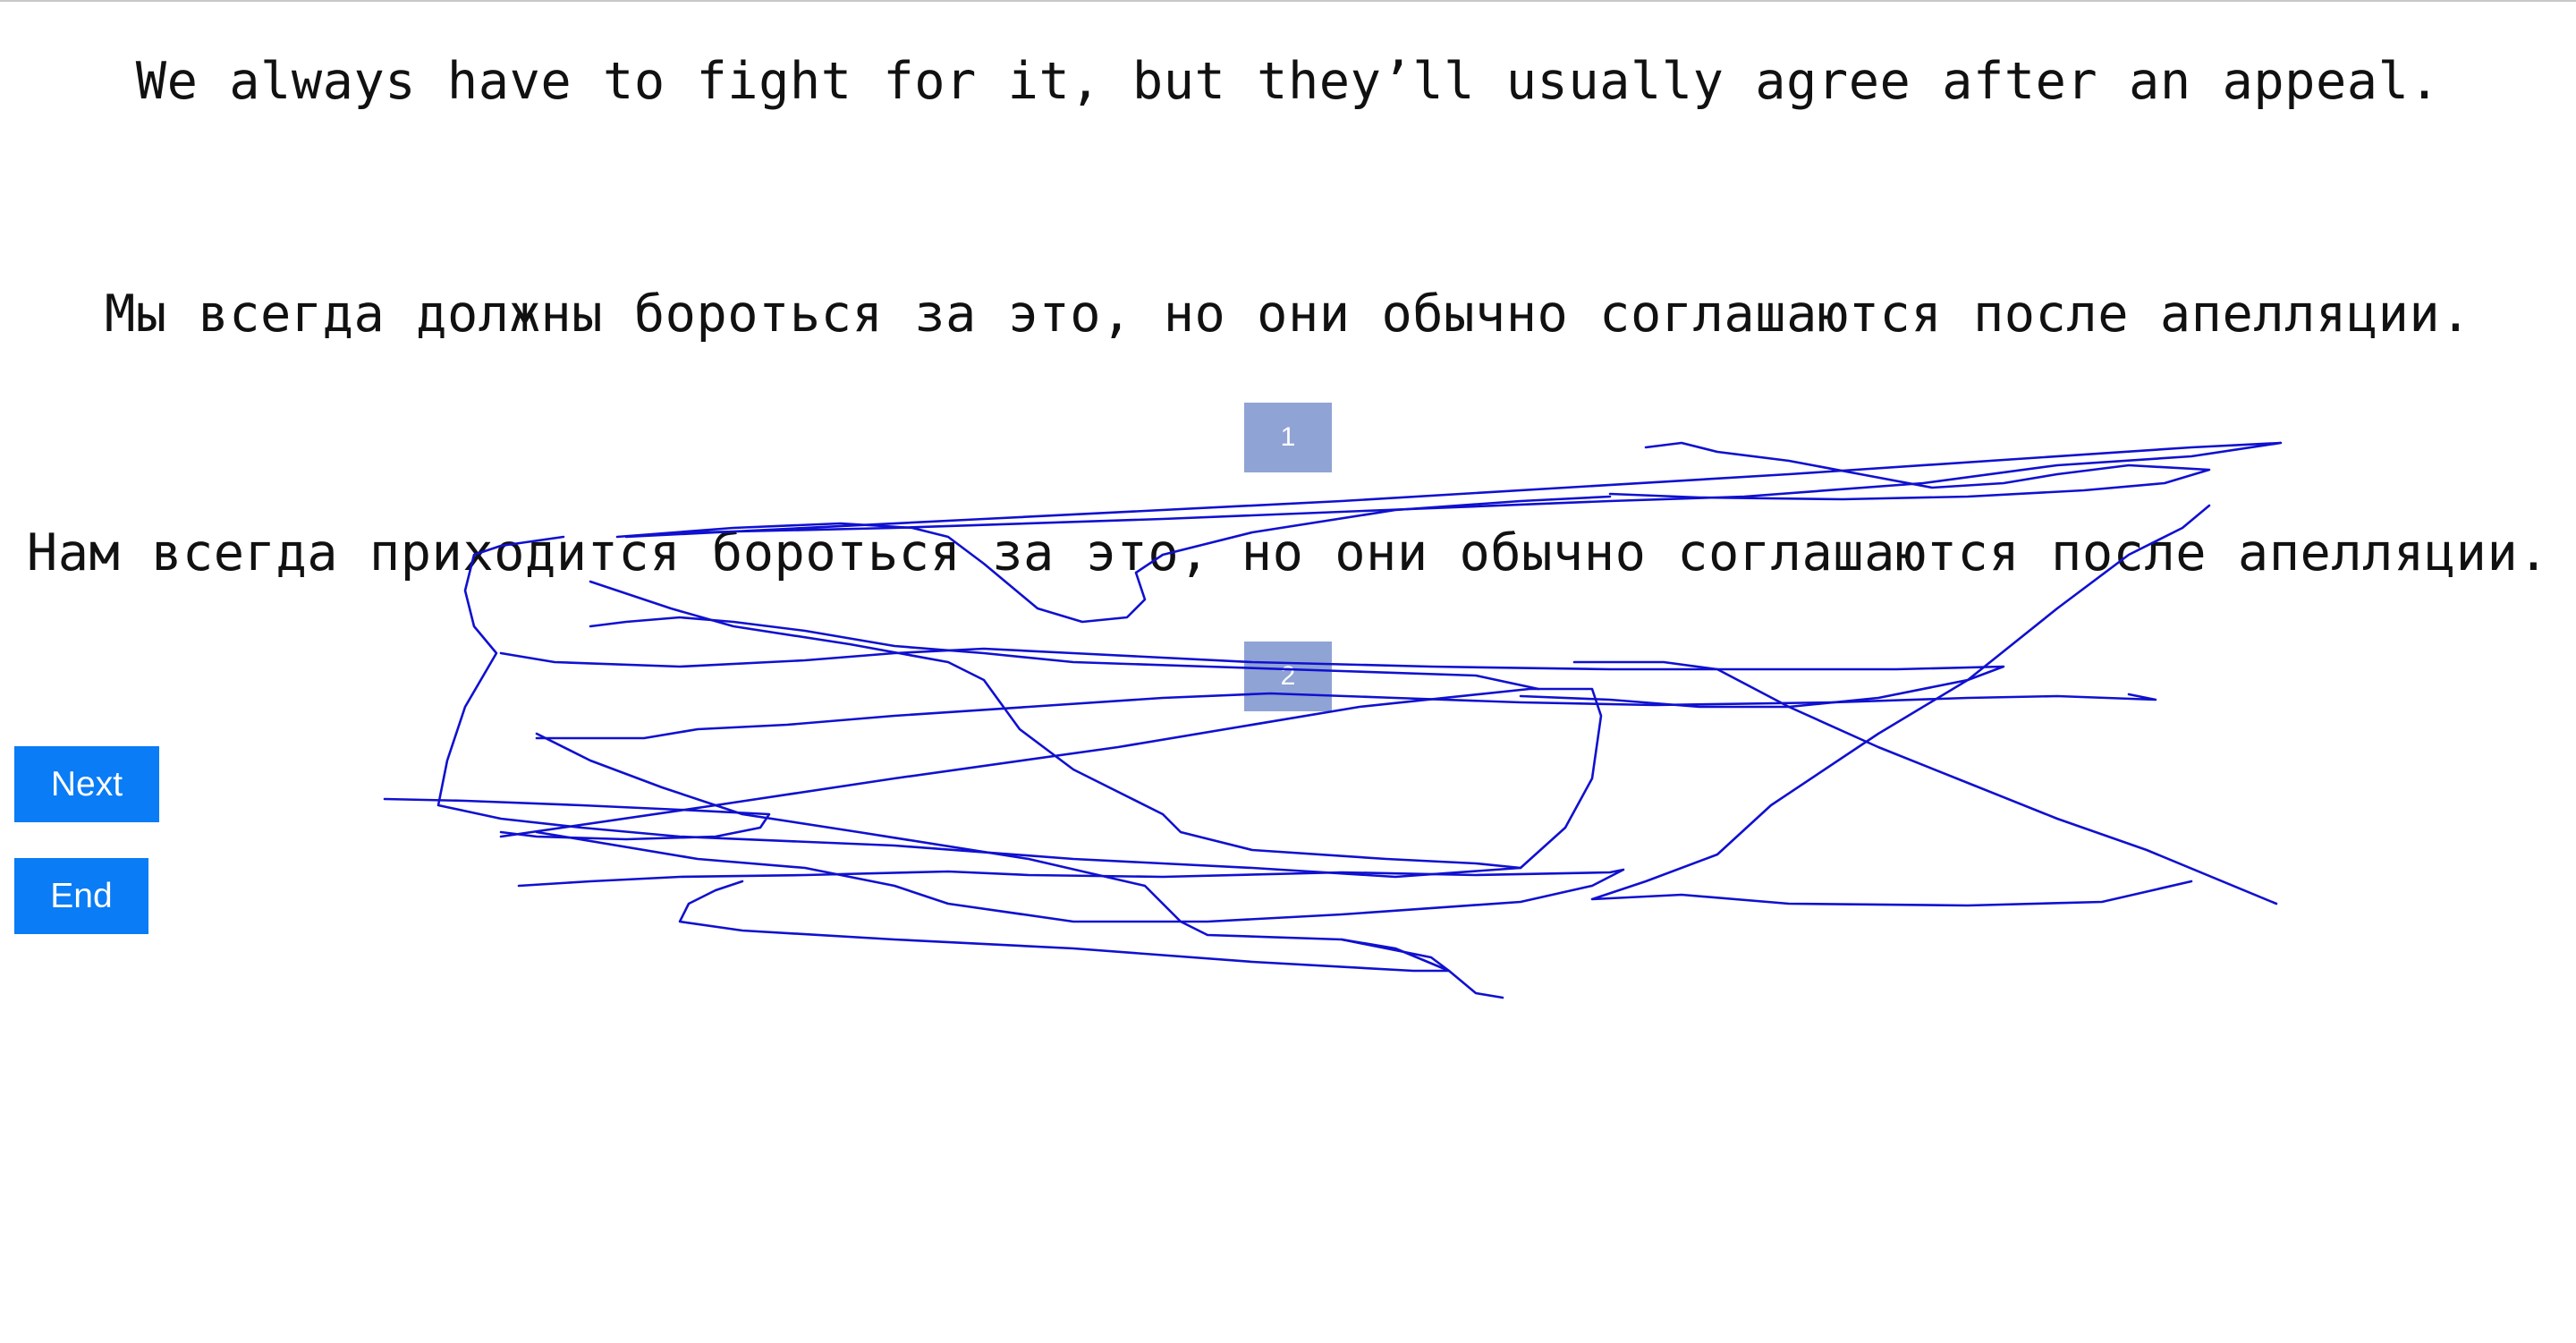  What do you see at coordinates (1288, 437) in the screenshot?
I see `choose-translation-1-button: 1` at bounding box center [1288, 437].